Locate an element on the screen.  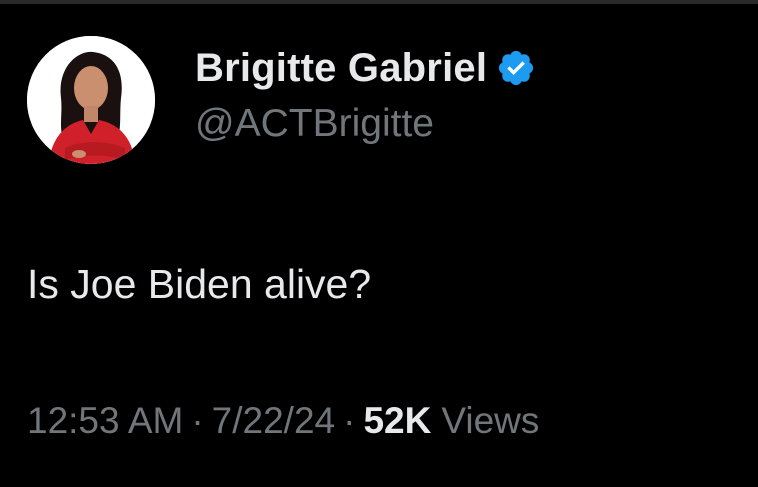
tweet-date: 7/22/24 is located at coordinates (273, 420).